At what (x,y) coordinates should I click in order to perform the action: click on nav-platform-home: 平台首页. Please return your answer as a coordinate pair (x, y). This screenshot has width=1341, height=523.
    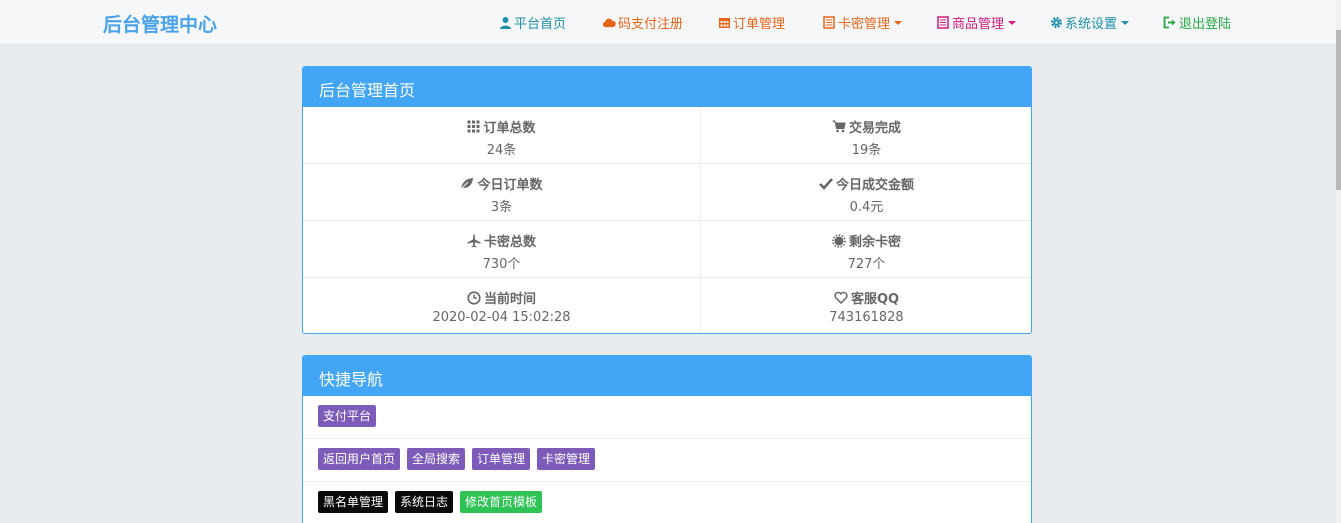
    Looking at the image, I should click on (532, 22).